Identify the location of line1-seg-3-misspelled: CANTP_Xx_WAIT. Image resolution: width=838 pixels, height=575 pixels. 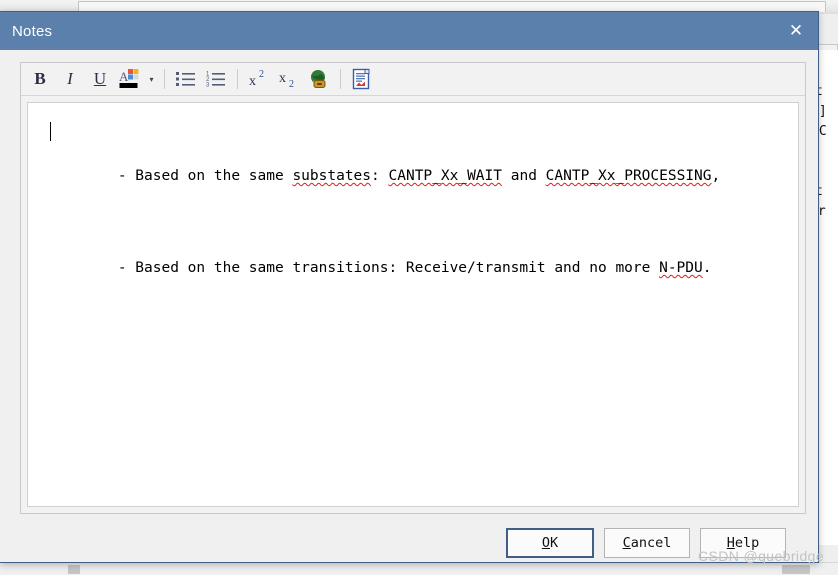
(445, 176).